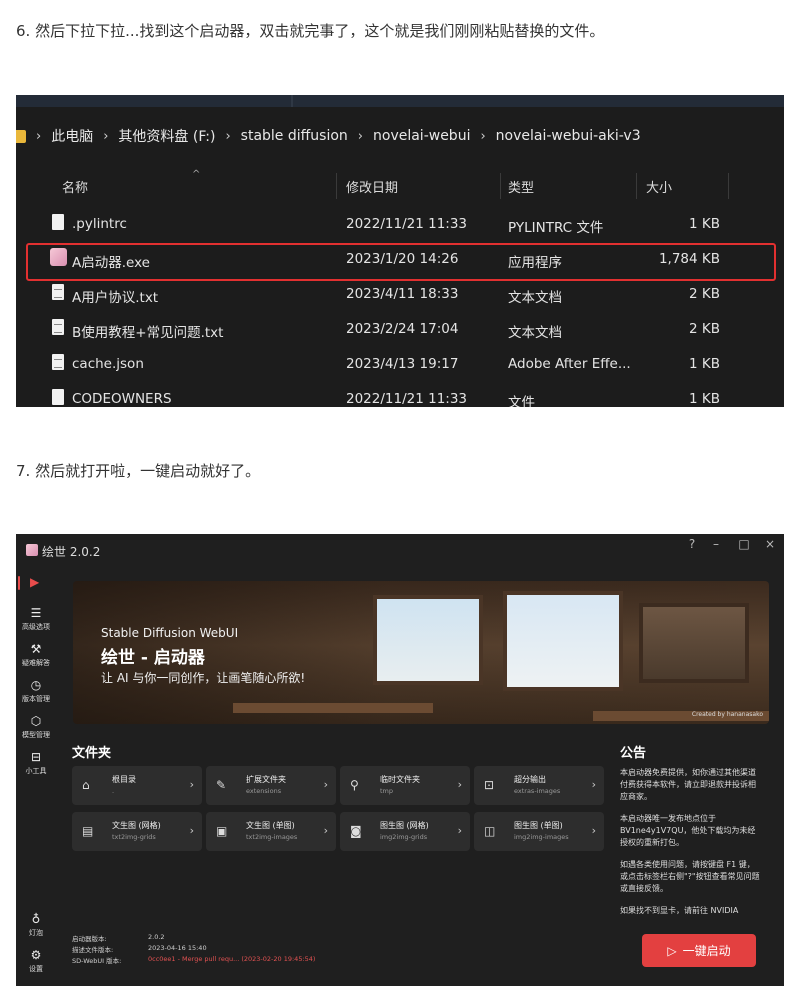  Describe the element at coordinates (75, 186) in the screenshot. I see `column-name: 名称` at that location.